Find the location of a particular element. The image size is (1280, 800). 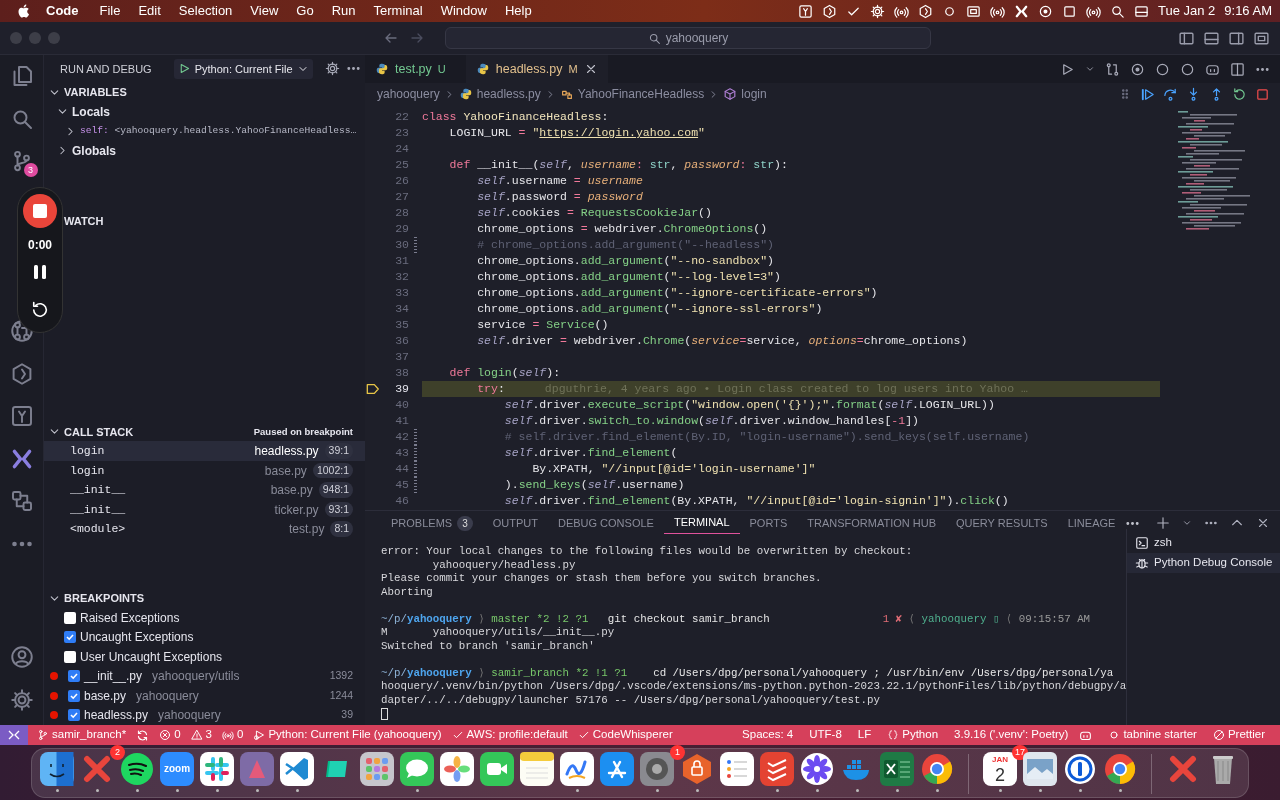

calendar-month: JAN is located at coordinates (1000, 759).